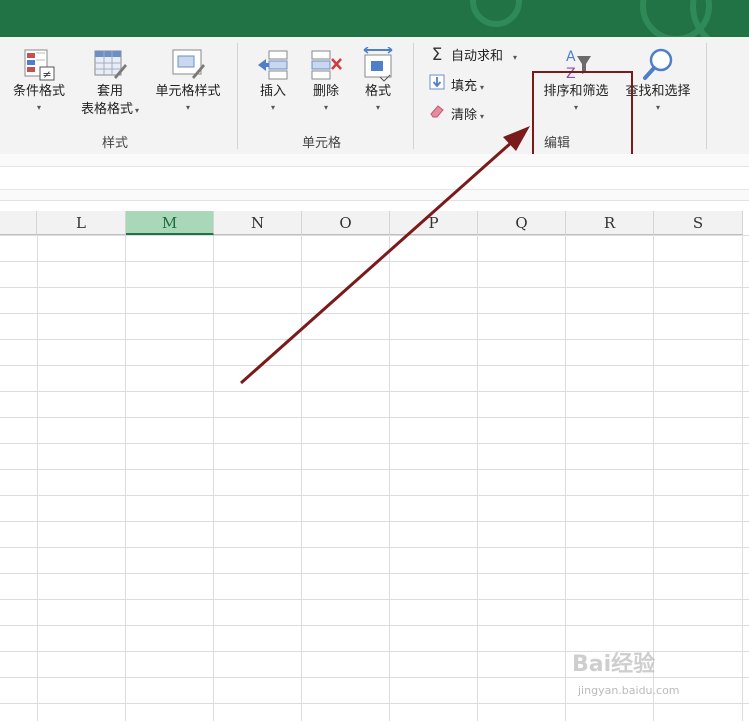 This screenshot has width=749, height=721. I want to click on column-header-O: O, so click(346, 223).